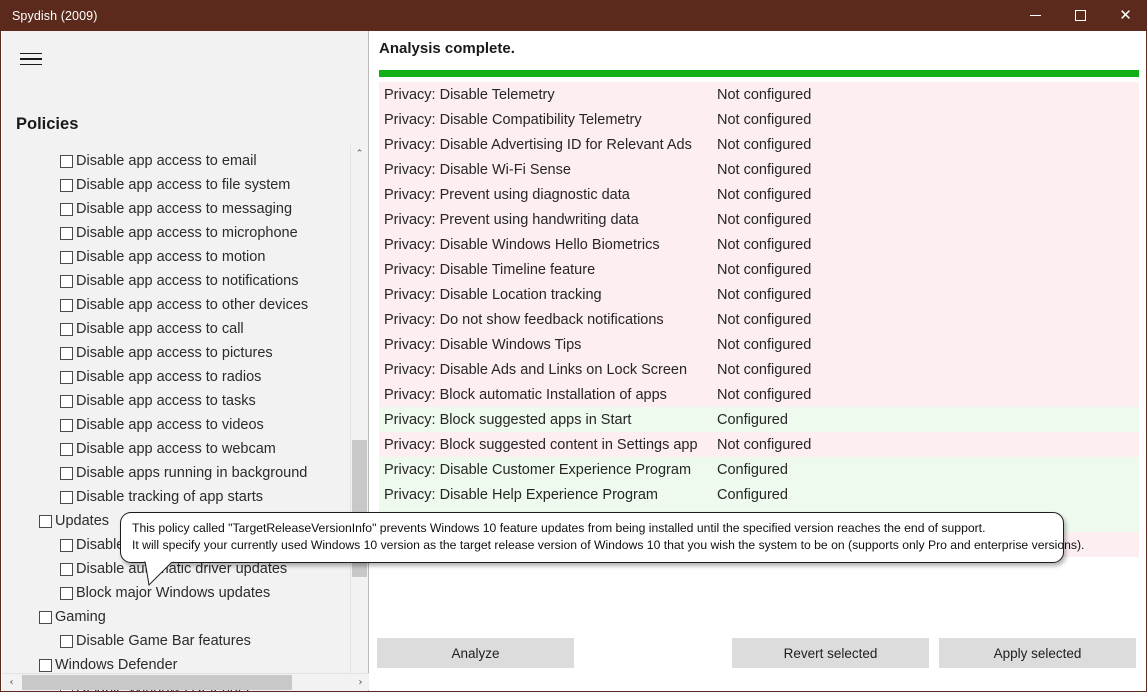 This screenshot has width=1147, height=692. Describe the element at coordinates (178, 305) in the screenshot. I see `policy-tree-item: Disable app access to other devices` at that location.